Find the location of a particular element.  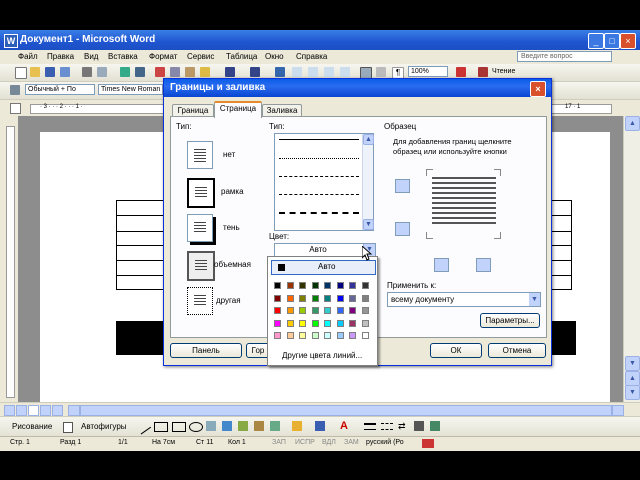

copy-icon is located at coordinates (175, 72).